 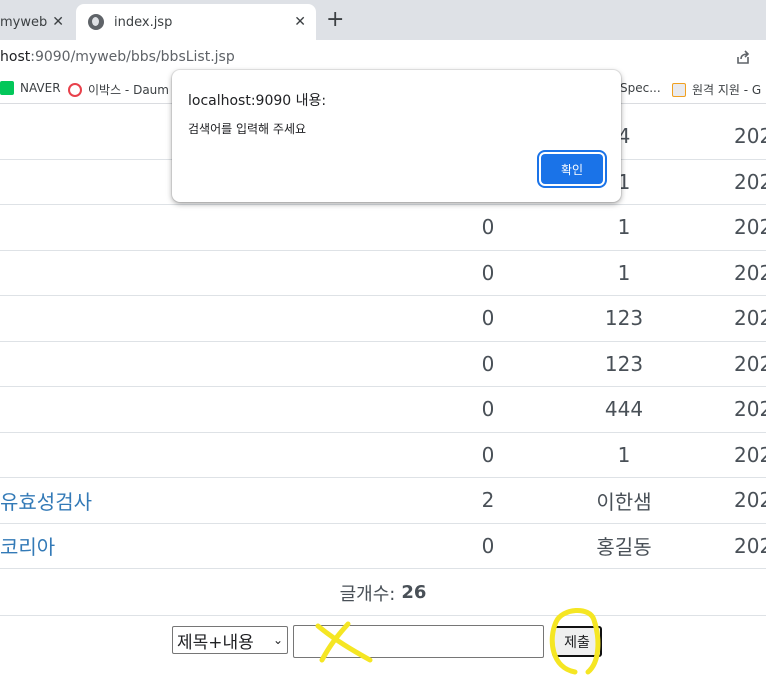 What do you see at coordinates (488, 500) in the screenshot?
I see `readcnt-cell: 2` at bounding box center [488, 500].